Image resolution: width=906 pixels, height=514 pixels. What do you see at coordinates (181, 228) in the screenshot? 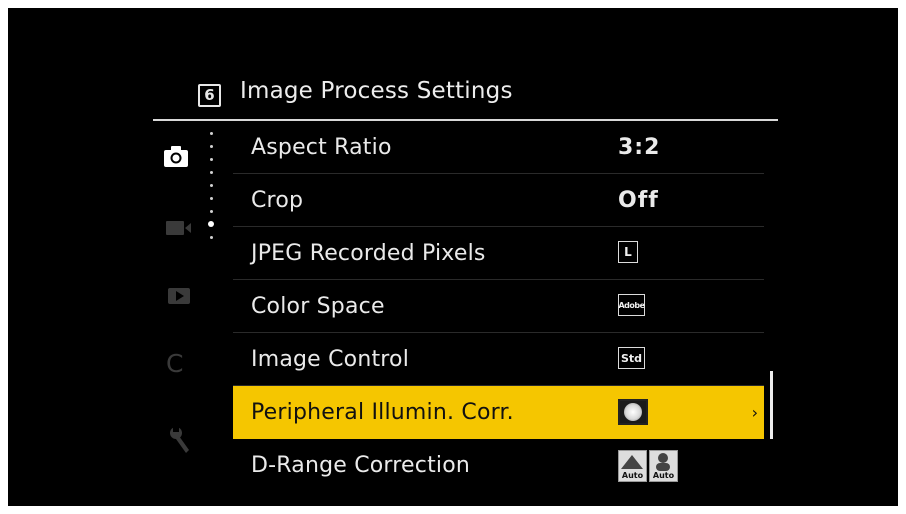
I see `video-camera-icon` at bounding box center [181, 228].